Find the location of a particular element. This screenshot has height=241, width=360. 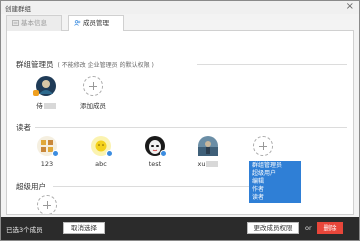

document-icon is located at coordinates (15, 23).